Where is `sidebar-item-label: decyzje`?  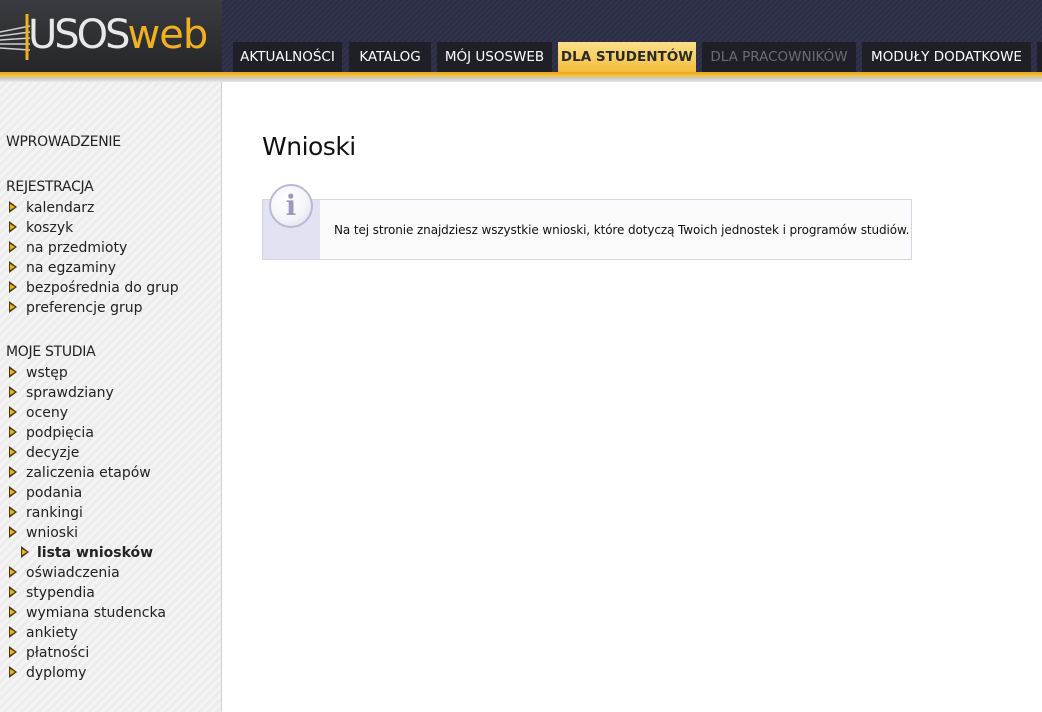 sidebar-item-label: decyzje is located at coordinates (53, 453).